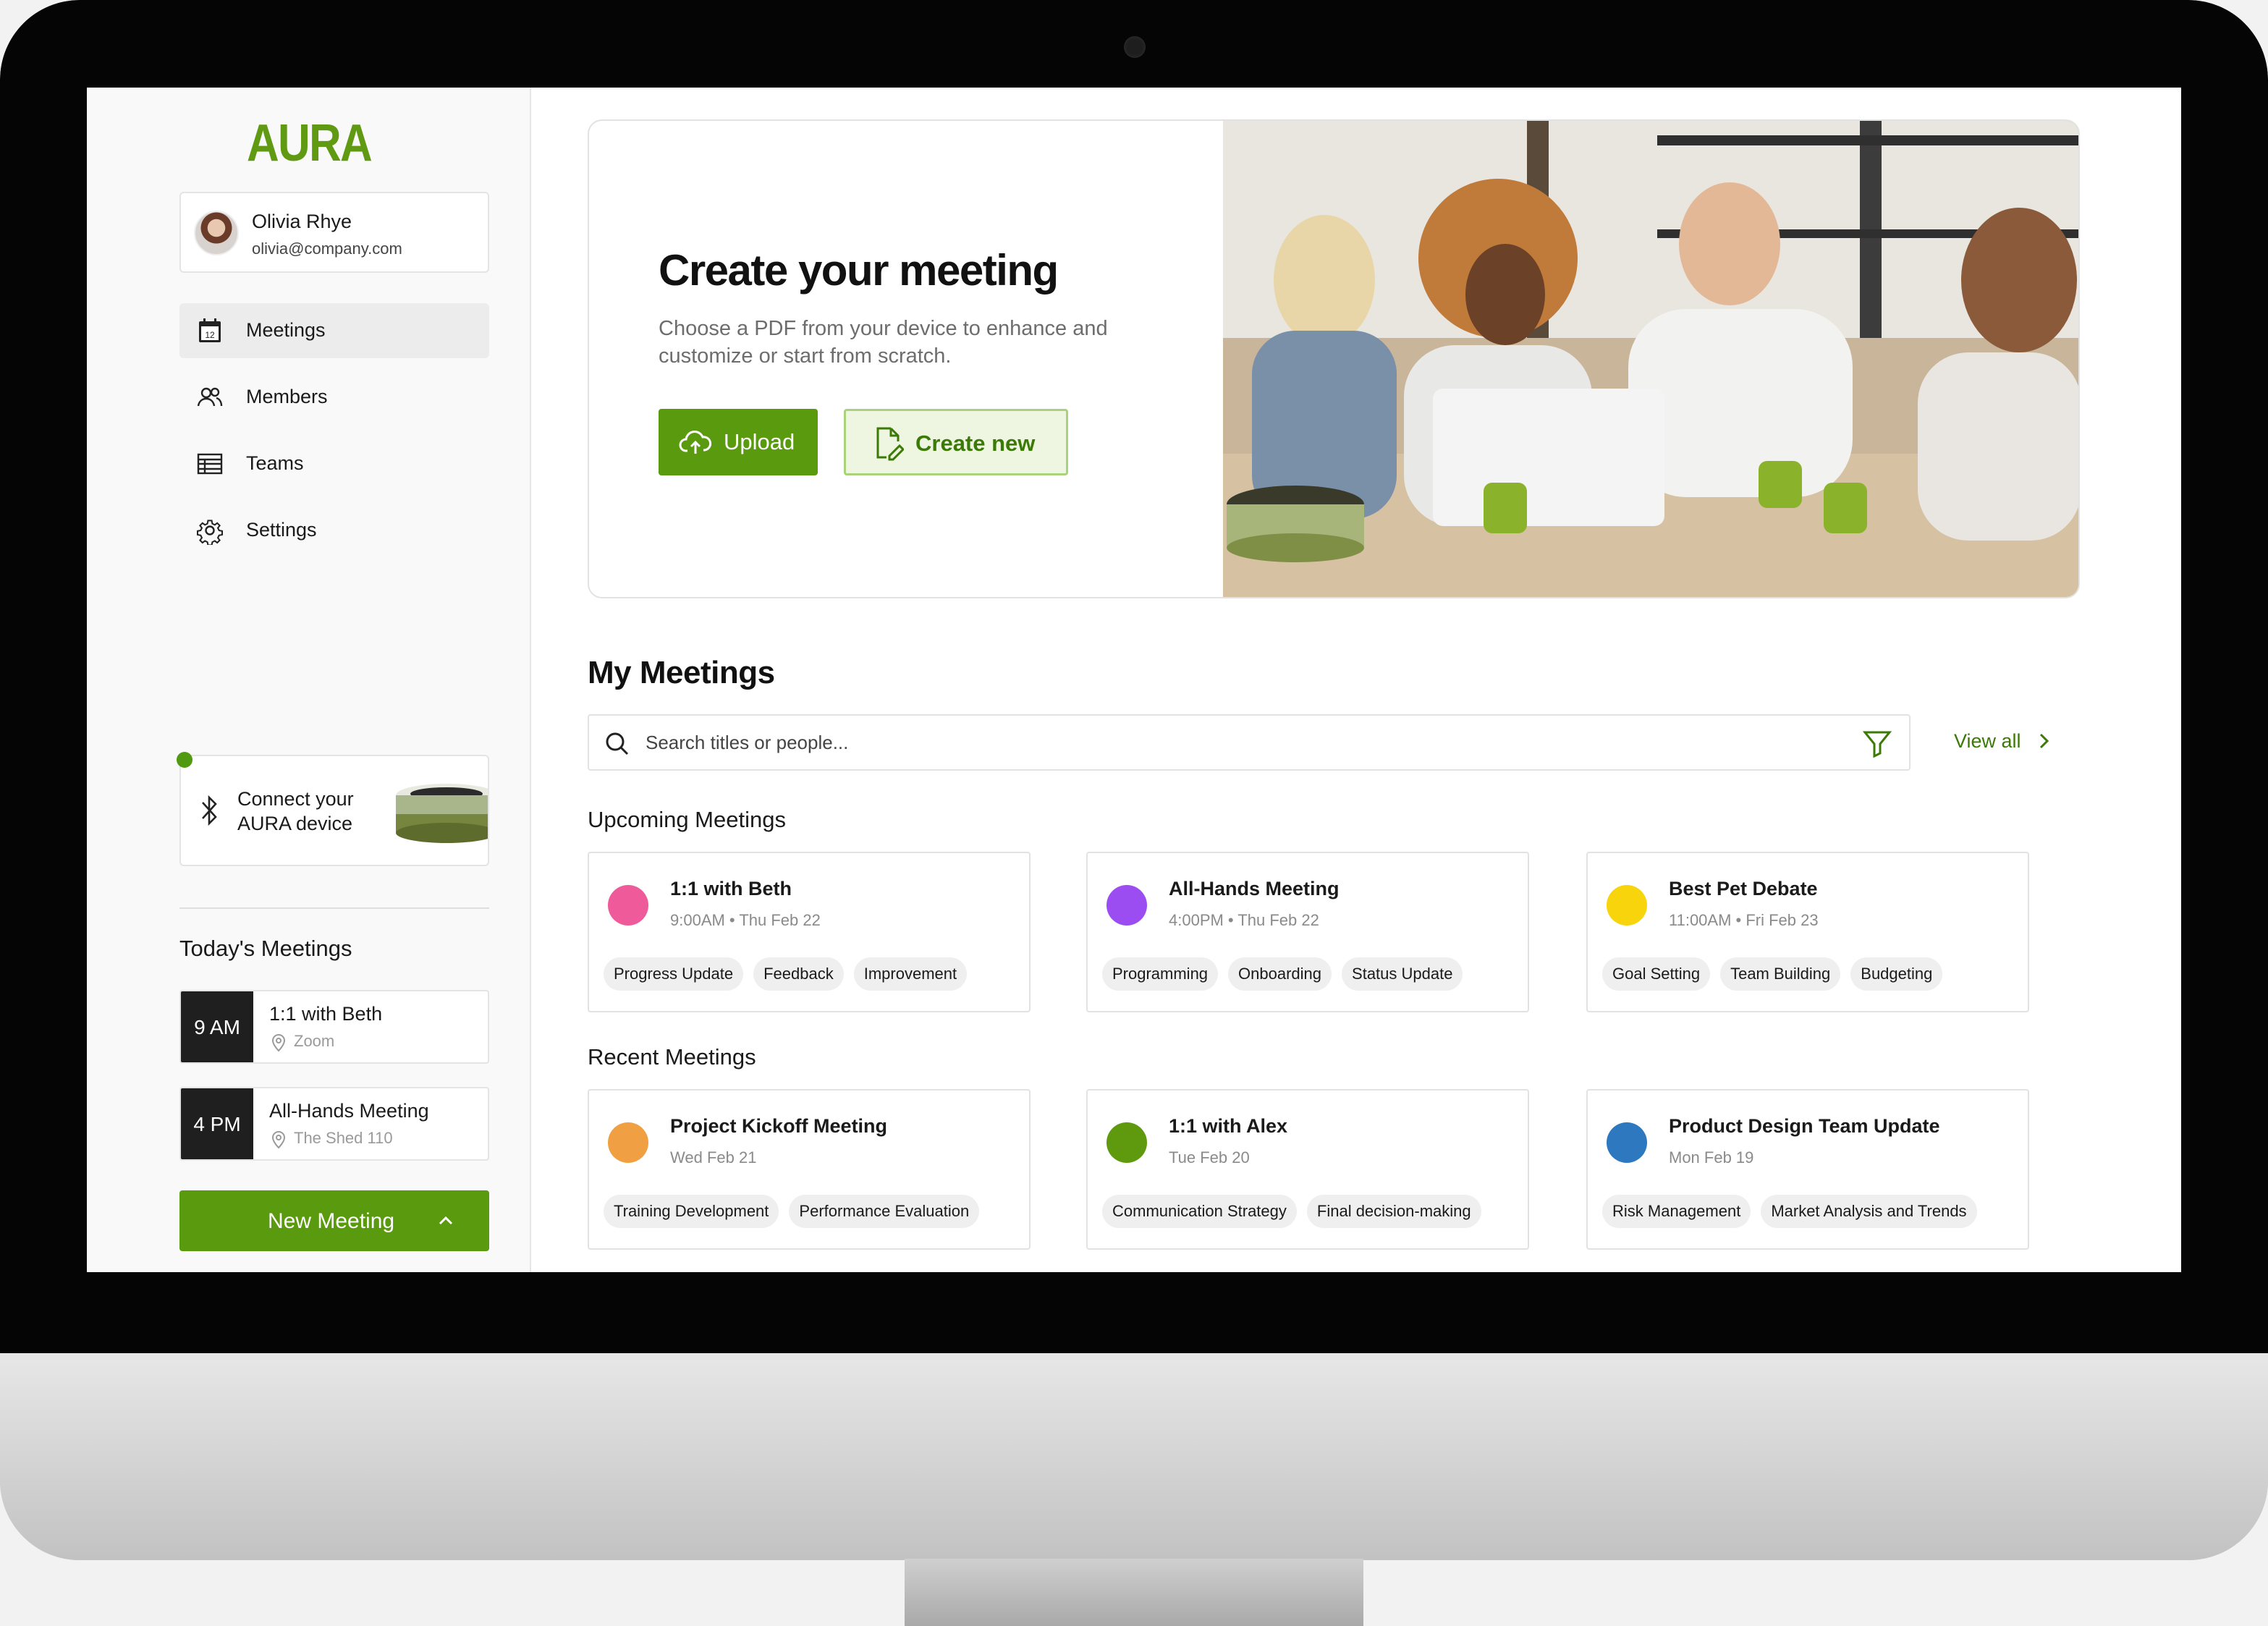 The image size is (2268, 1626). I want to click on today-meeting-name: All-Hands Meeting, so click(349, 1111).